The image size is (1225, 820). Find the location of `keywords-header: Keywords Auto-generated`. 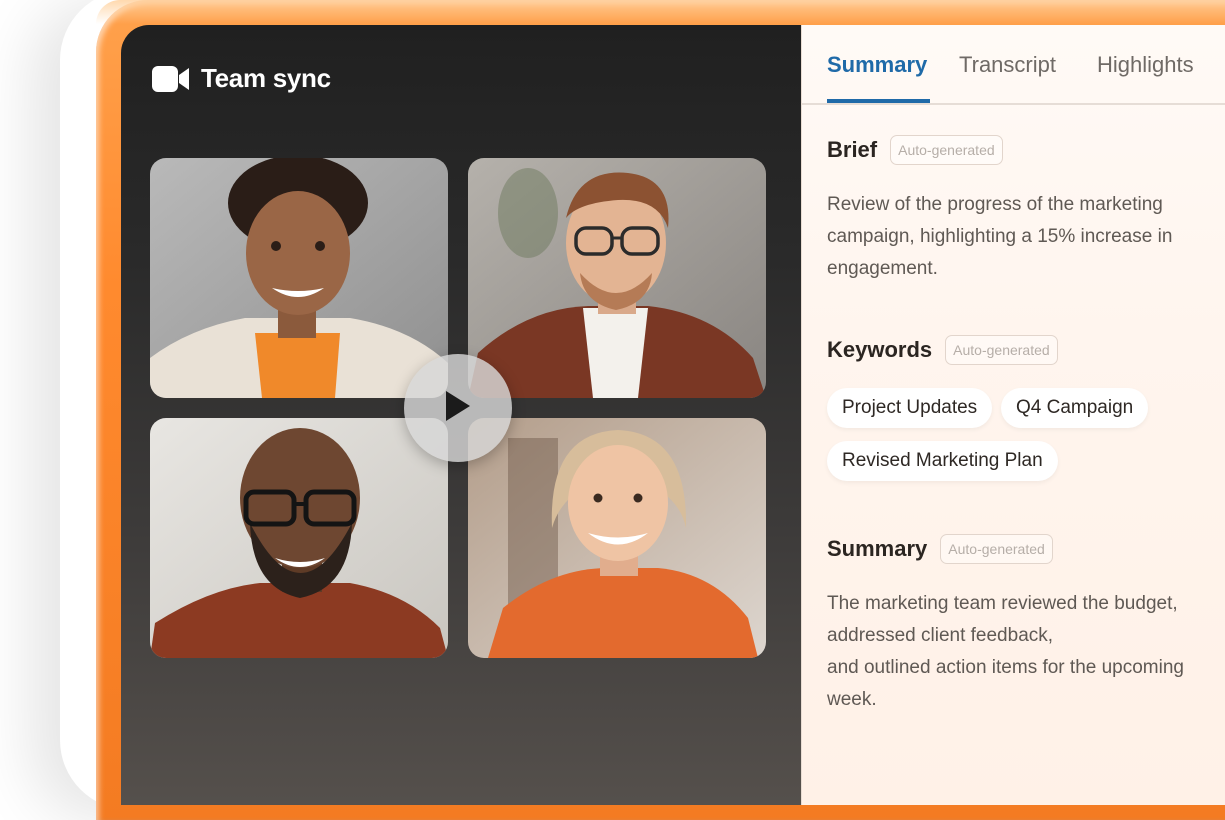

keywords-header: Keywords Auto-generated is located at coordinates (942, 350).